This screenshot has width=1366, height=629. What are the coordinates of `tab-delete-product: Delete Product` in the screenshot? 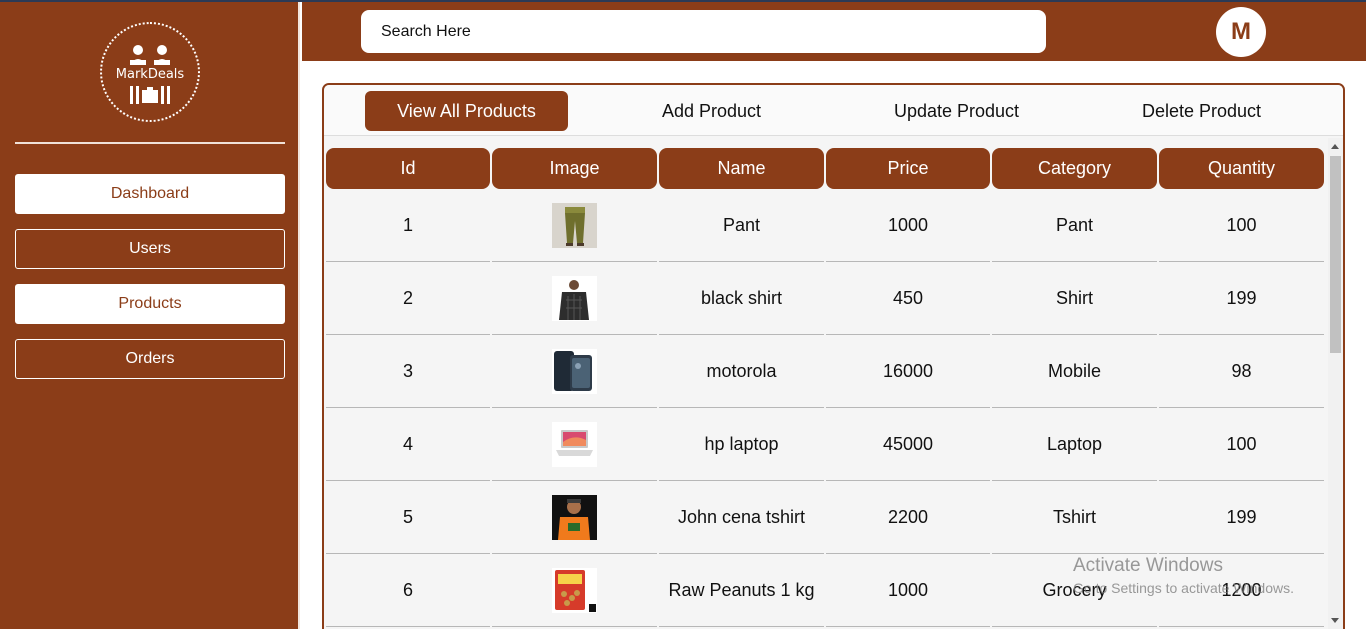 It's located at (1201, 111).